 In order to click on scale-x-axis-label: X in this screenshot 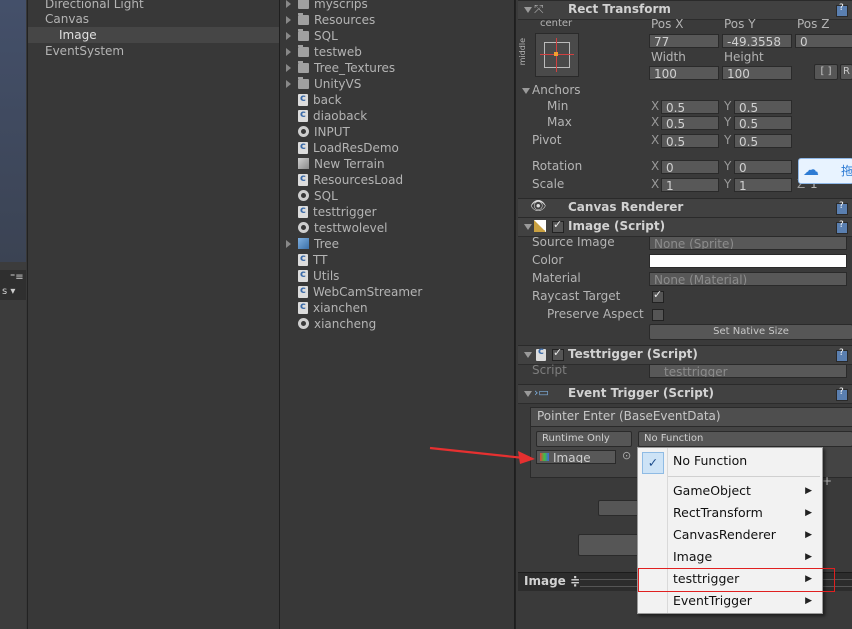, I will do `click(655, 184)`.